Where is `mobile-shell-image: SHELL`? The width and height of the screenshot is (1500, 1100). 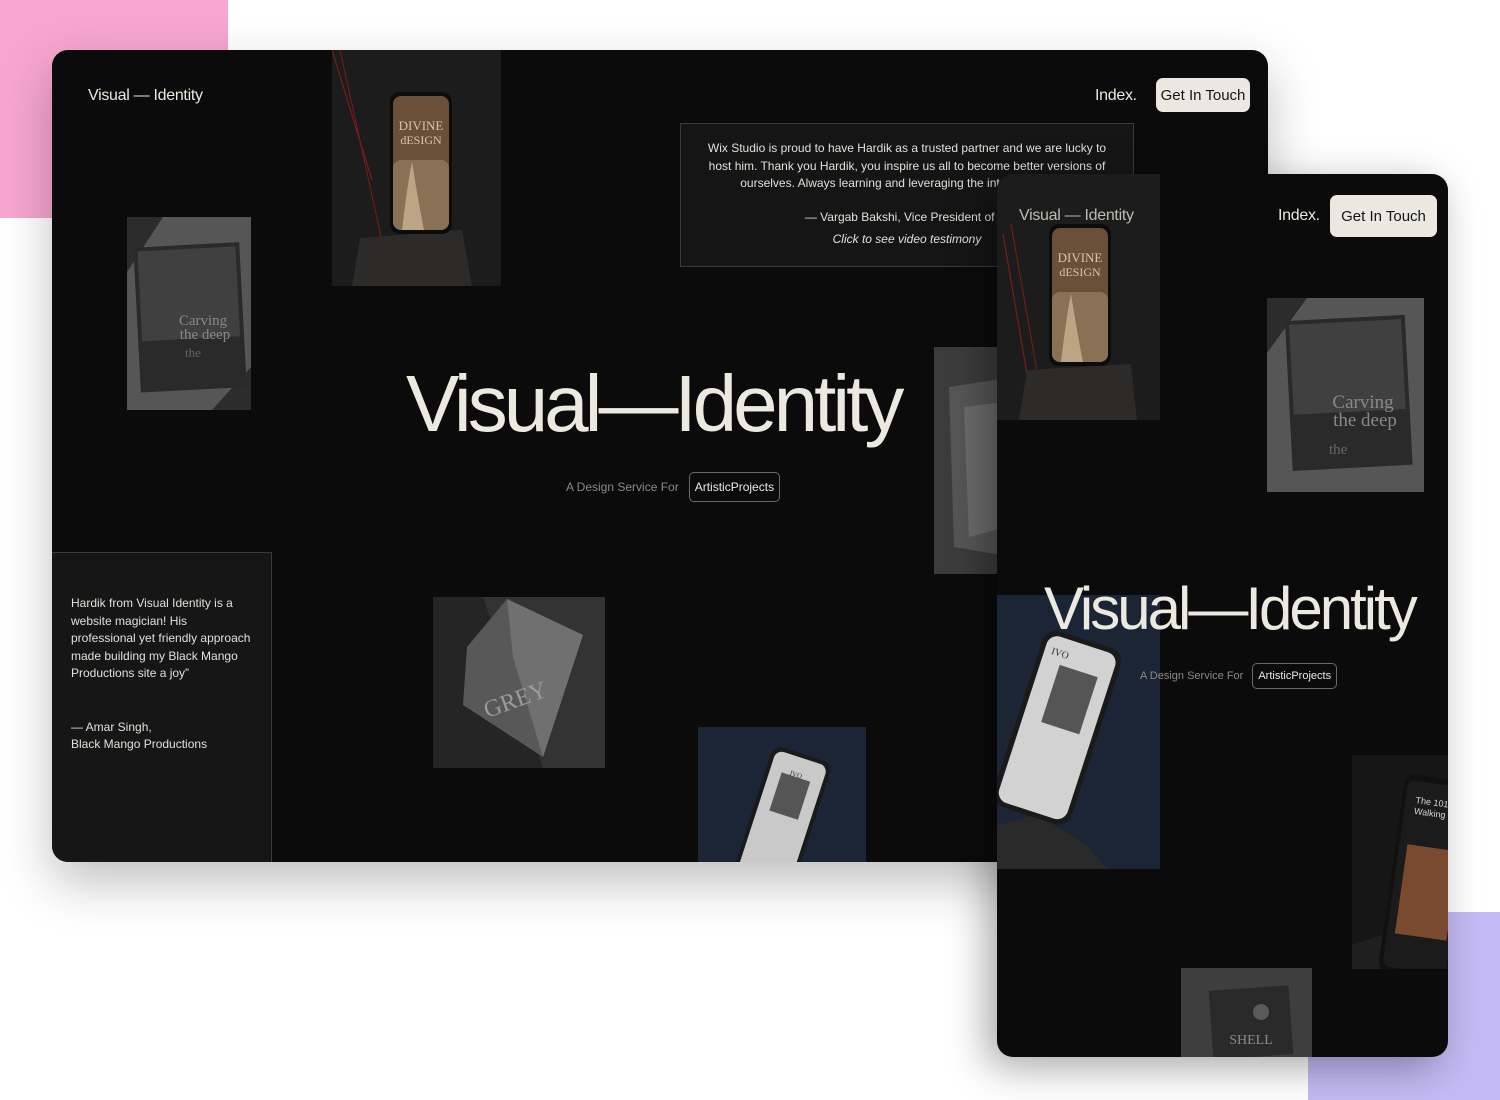
mobile-shell-image: SHELL is located at coordinates (1246, 1012).